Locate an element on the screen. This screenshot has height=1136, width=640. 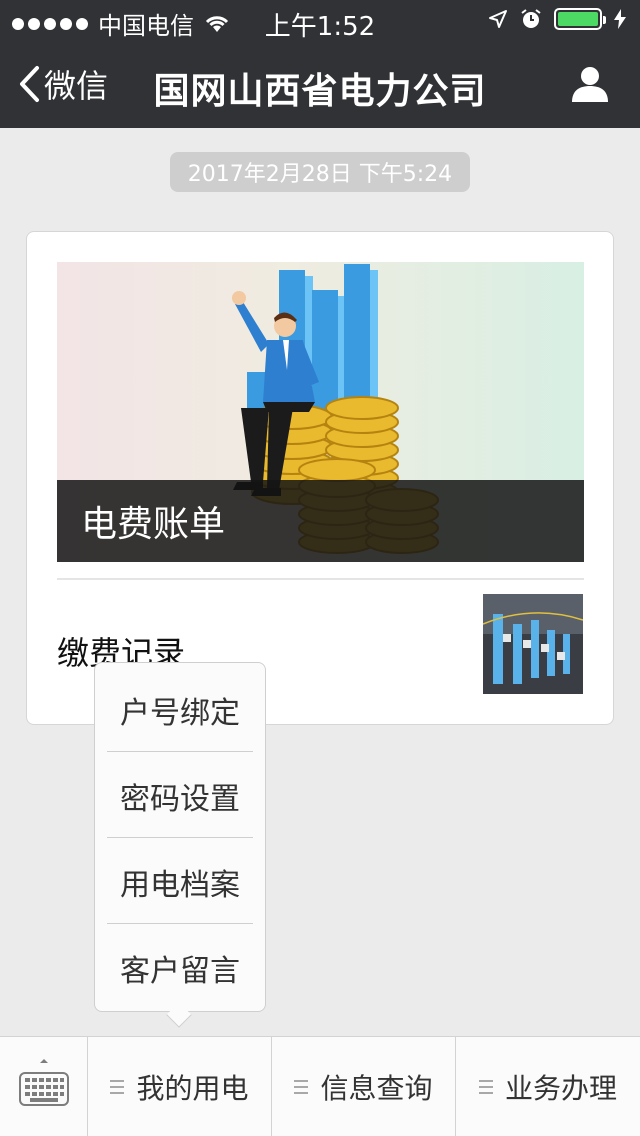
alarm-clock-icon is located at coordinates (531, 18).